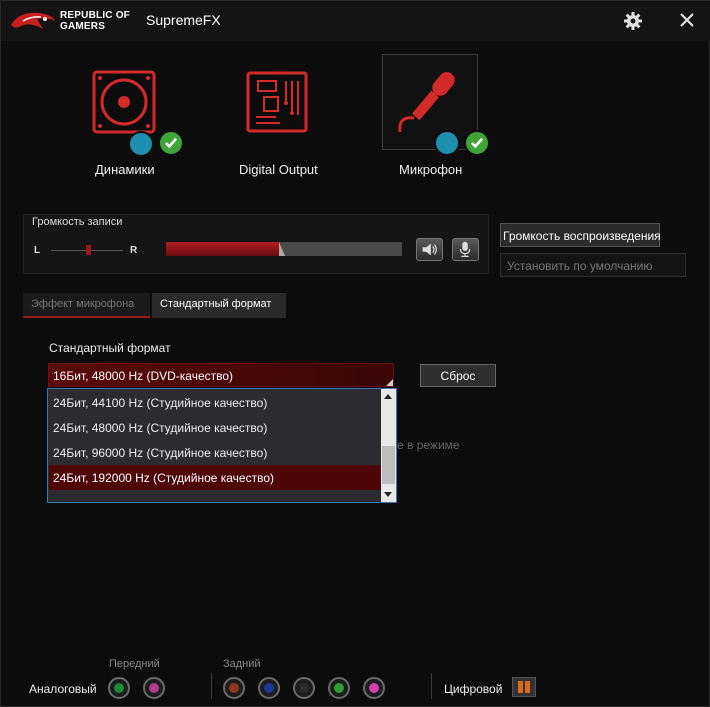 The height and width of the screenshot is (707, 710). I want to click on title-bar: REPUBLIC OF GAMERS SupremeFX, so click(355, 21).